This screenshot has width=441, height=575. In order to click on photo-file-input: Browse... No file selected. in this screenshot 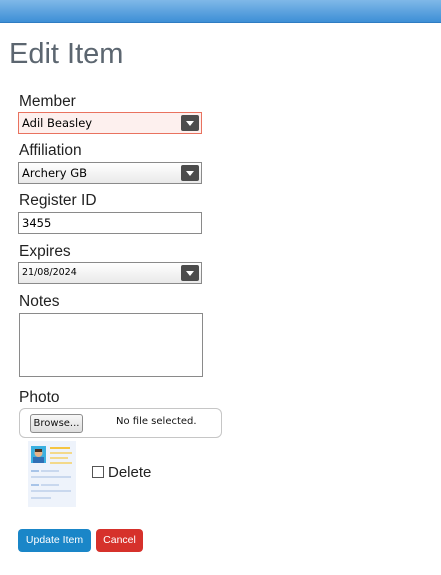, I will do `click(120, 423)`.